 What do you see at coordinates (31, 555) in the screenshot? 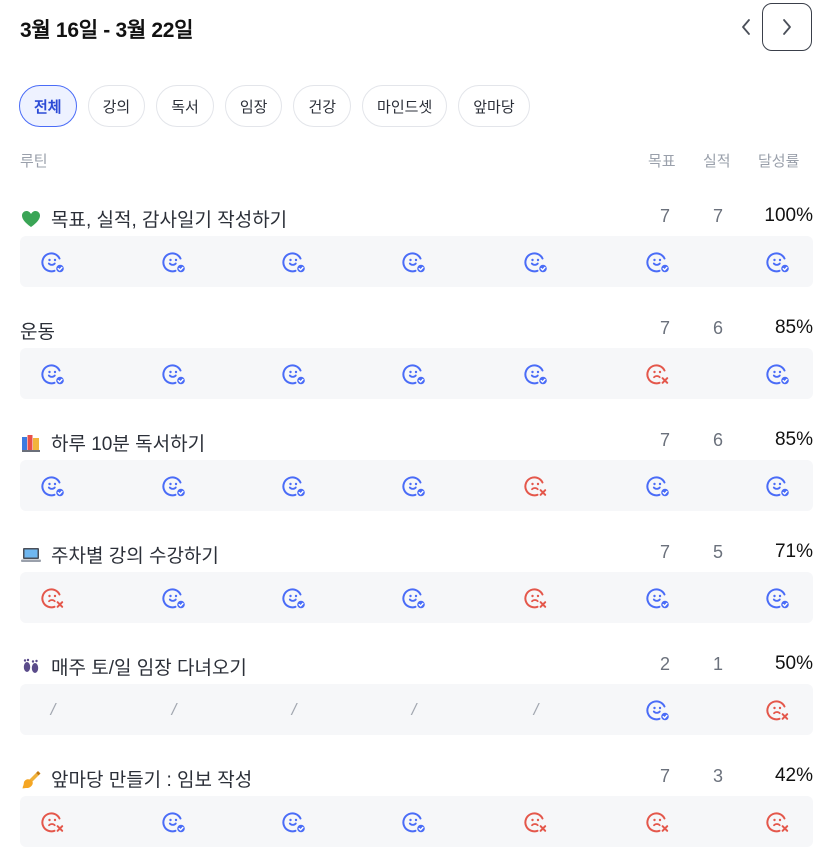
I see `laptop-icon` at bounding box center [31, 555].